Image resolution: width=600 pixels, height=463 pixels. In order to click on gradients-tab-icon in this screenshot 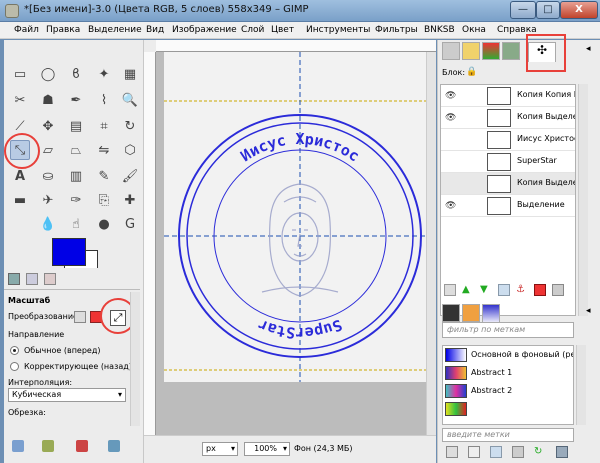, I will do `click(491, 314)`.